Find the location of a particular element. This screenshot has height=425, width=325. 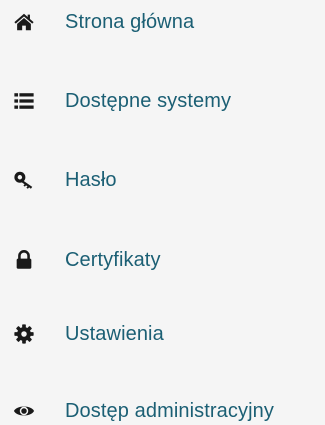

lock-icon is located at coordinates (24, 260).